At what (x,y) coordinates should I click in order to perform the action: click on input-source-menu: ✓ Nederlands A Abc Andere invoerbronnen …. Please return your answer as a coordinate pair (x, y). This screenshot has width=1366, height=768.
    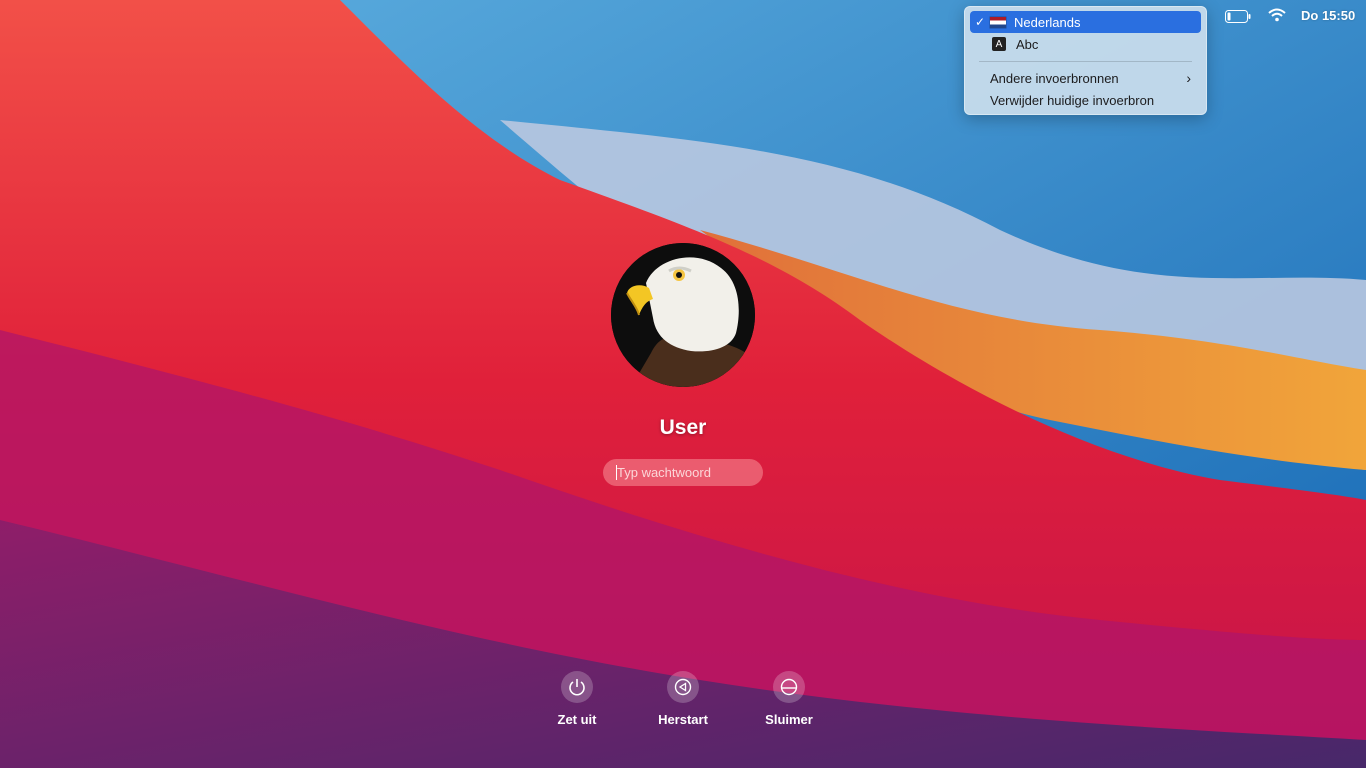
    Looking at the image, I should click on (1085, 60).